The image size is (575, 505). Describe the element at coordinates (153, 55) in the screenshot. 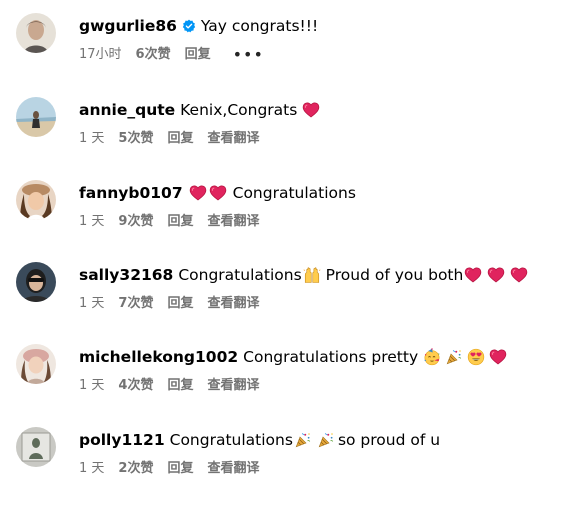

I see `comment-likes: 6次赞` at that location.